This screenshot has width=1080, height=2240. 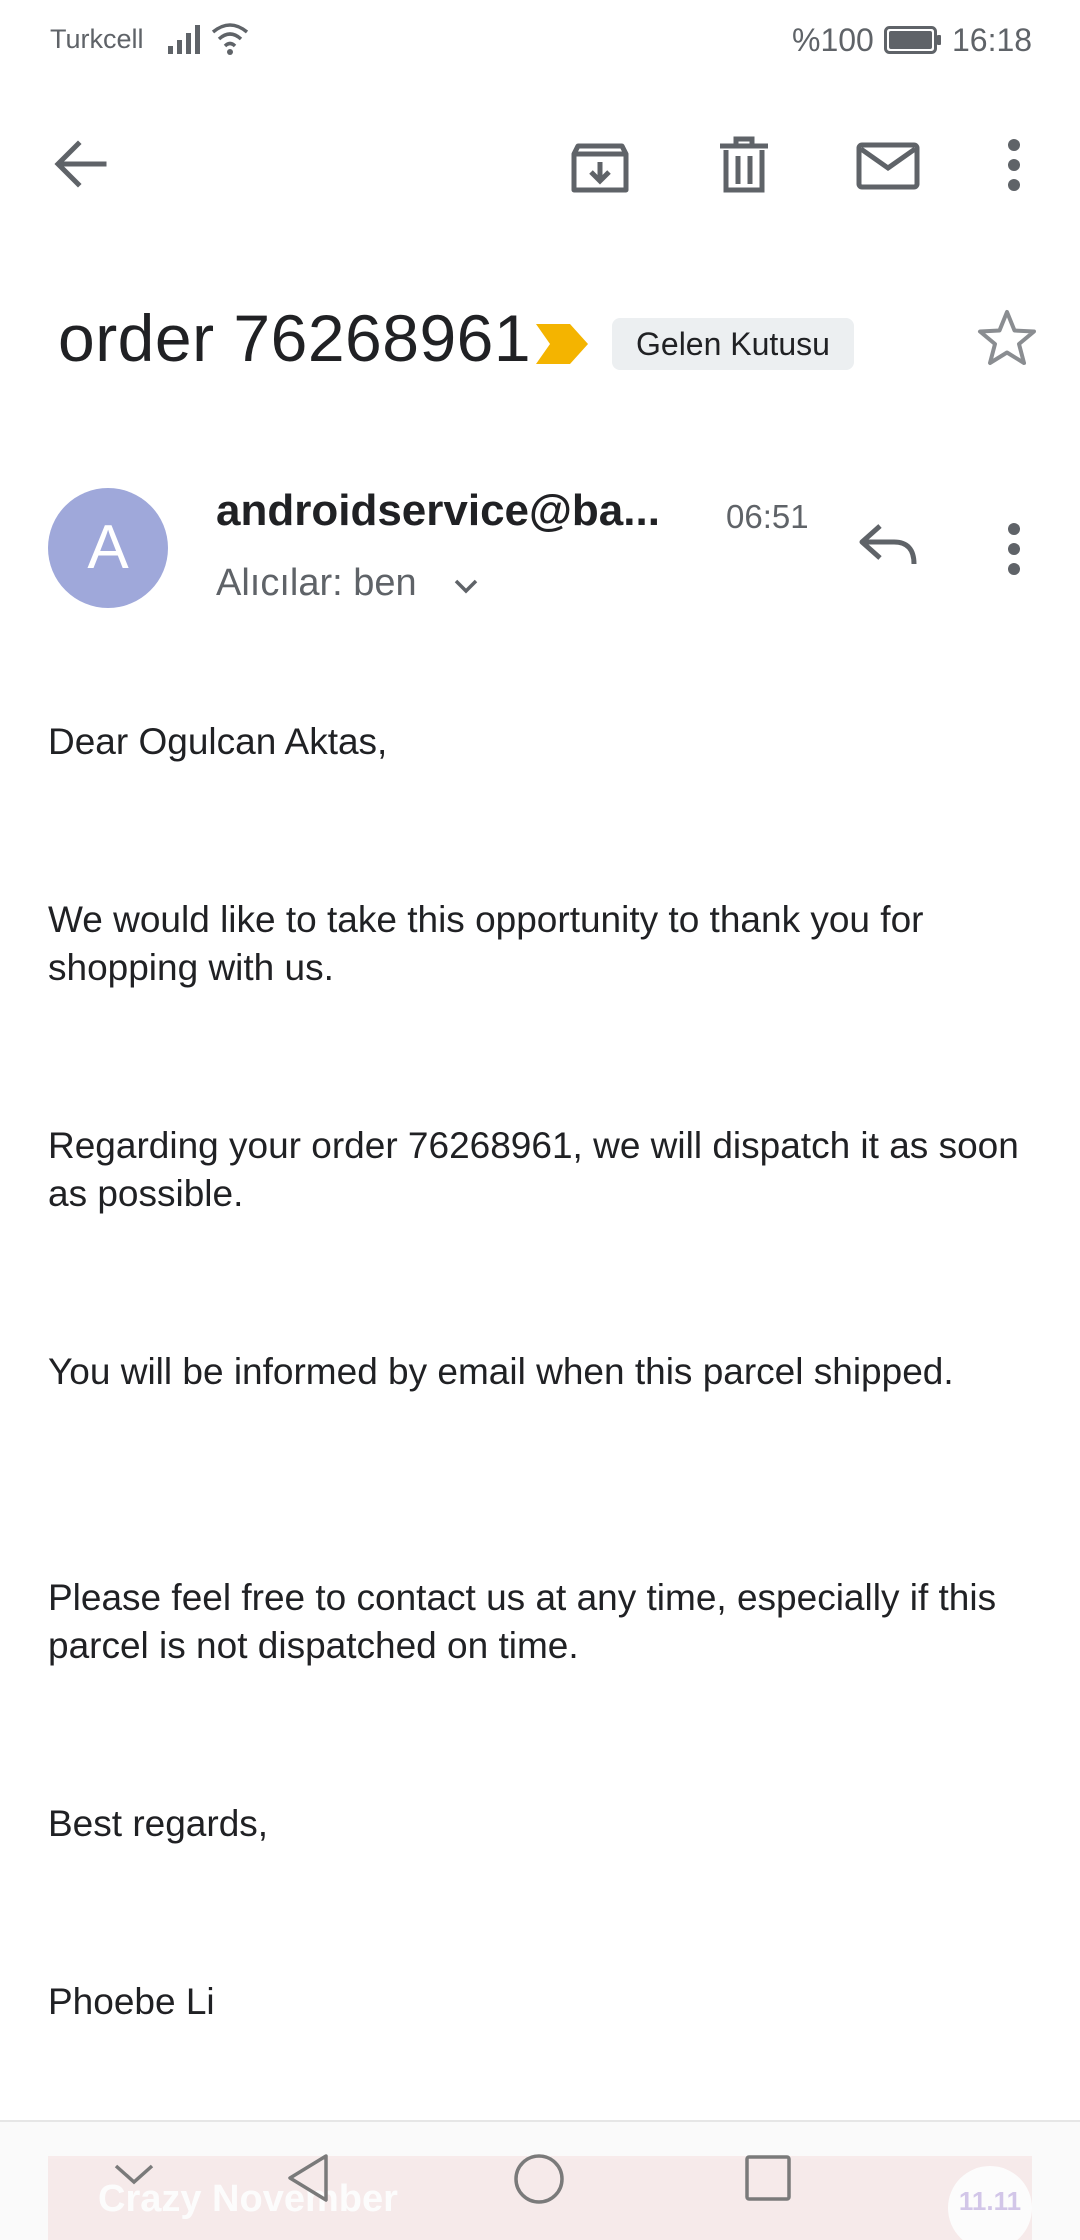 What do you see at coordinates (230, 39) in the screenshot?
I see `wifi-icon` at bounding box center [230, 39].